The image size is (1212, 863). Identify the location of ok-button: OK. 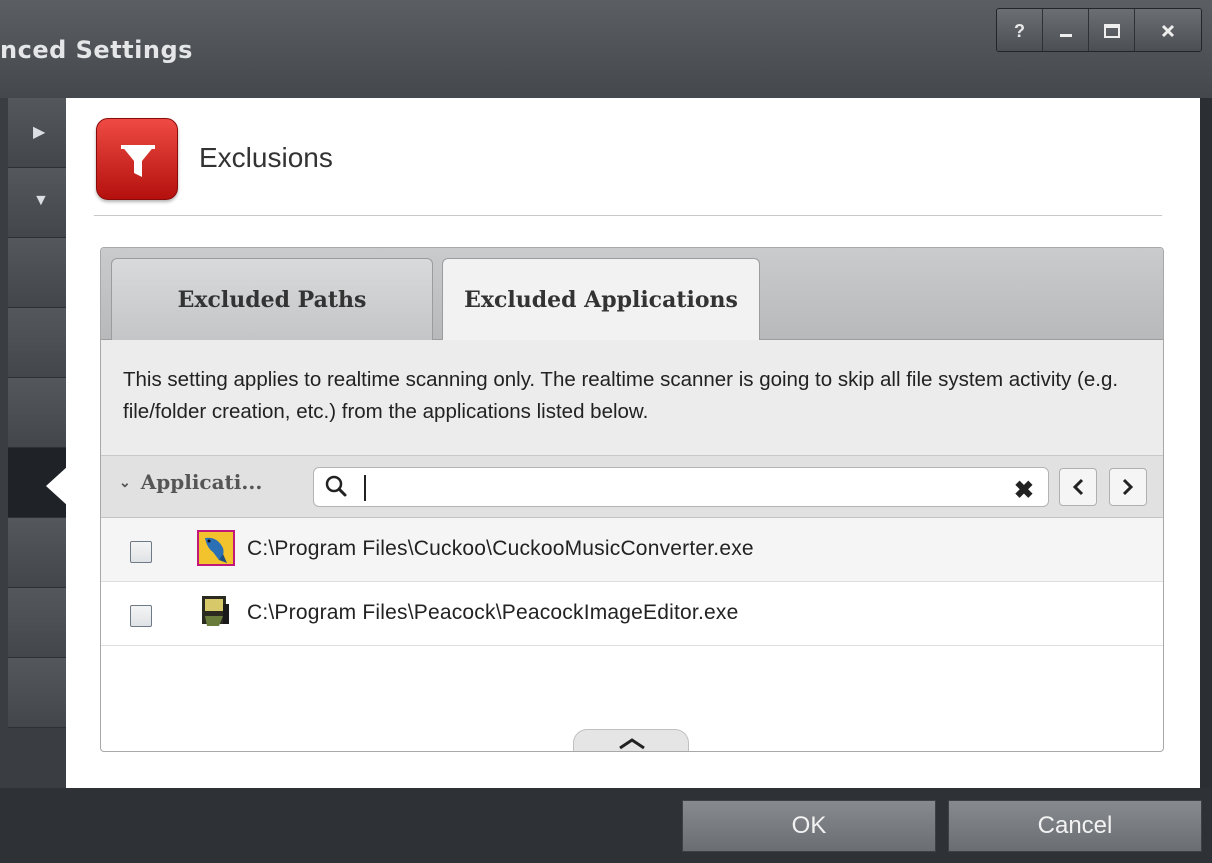
(809, 826).